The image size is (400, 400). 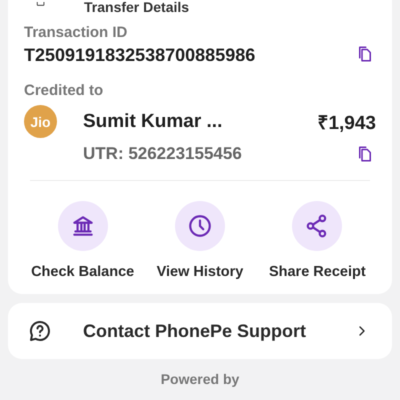 What do you see at coordinates (200, 379) in the screenshot?
I see `footer-text: Powered by` at bounding box center [200, 379].